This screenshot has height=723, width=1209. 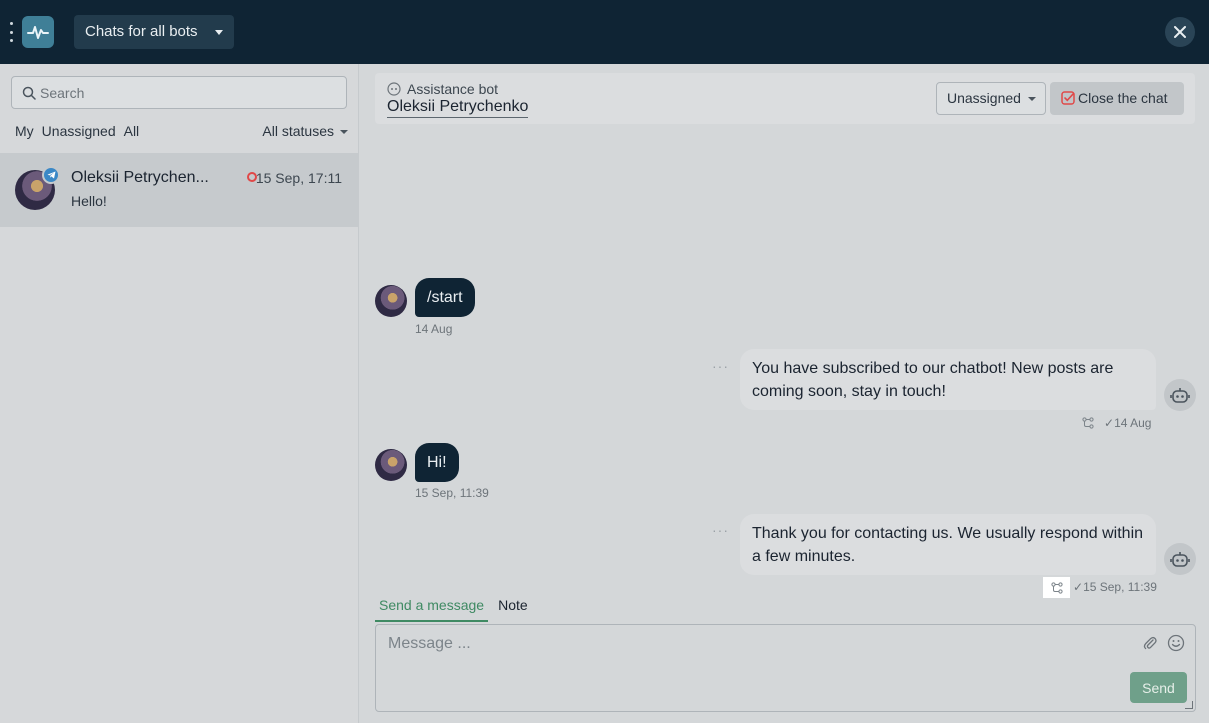 I want to click on message-meta: ✓14 Aug, so click(x=1127, y=423).